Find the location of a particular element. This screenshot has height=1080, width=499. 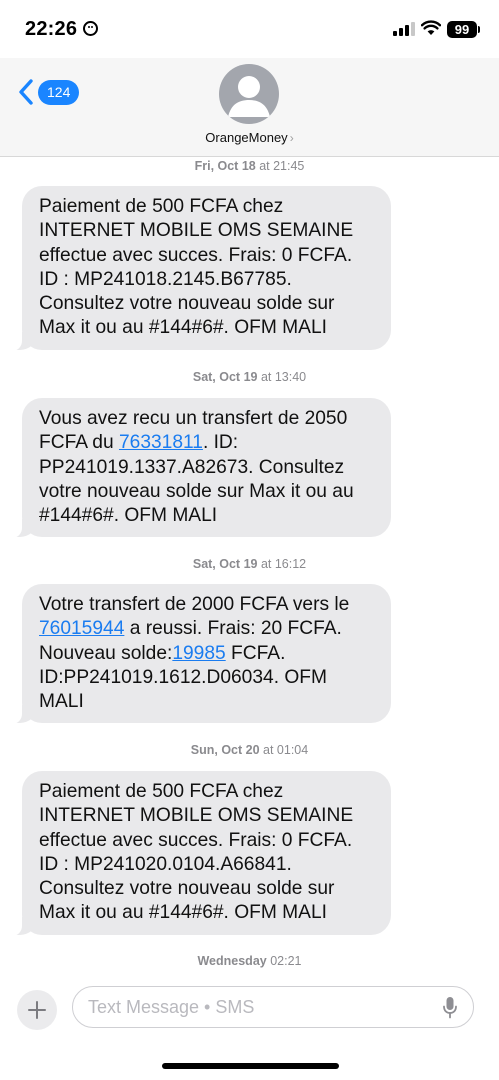

message-text-segment: Votre transfert de 2000 FCFA vers le is located at coordinates (194, 604).